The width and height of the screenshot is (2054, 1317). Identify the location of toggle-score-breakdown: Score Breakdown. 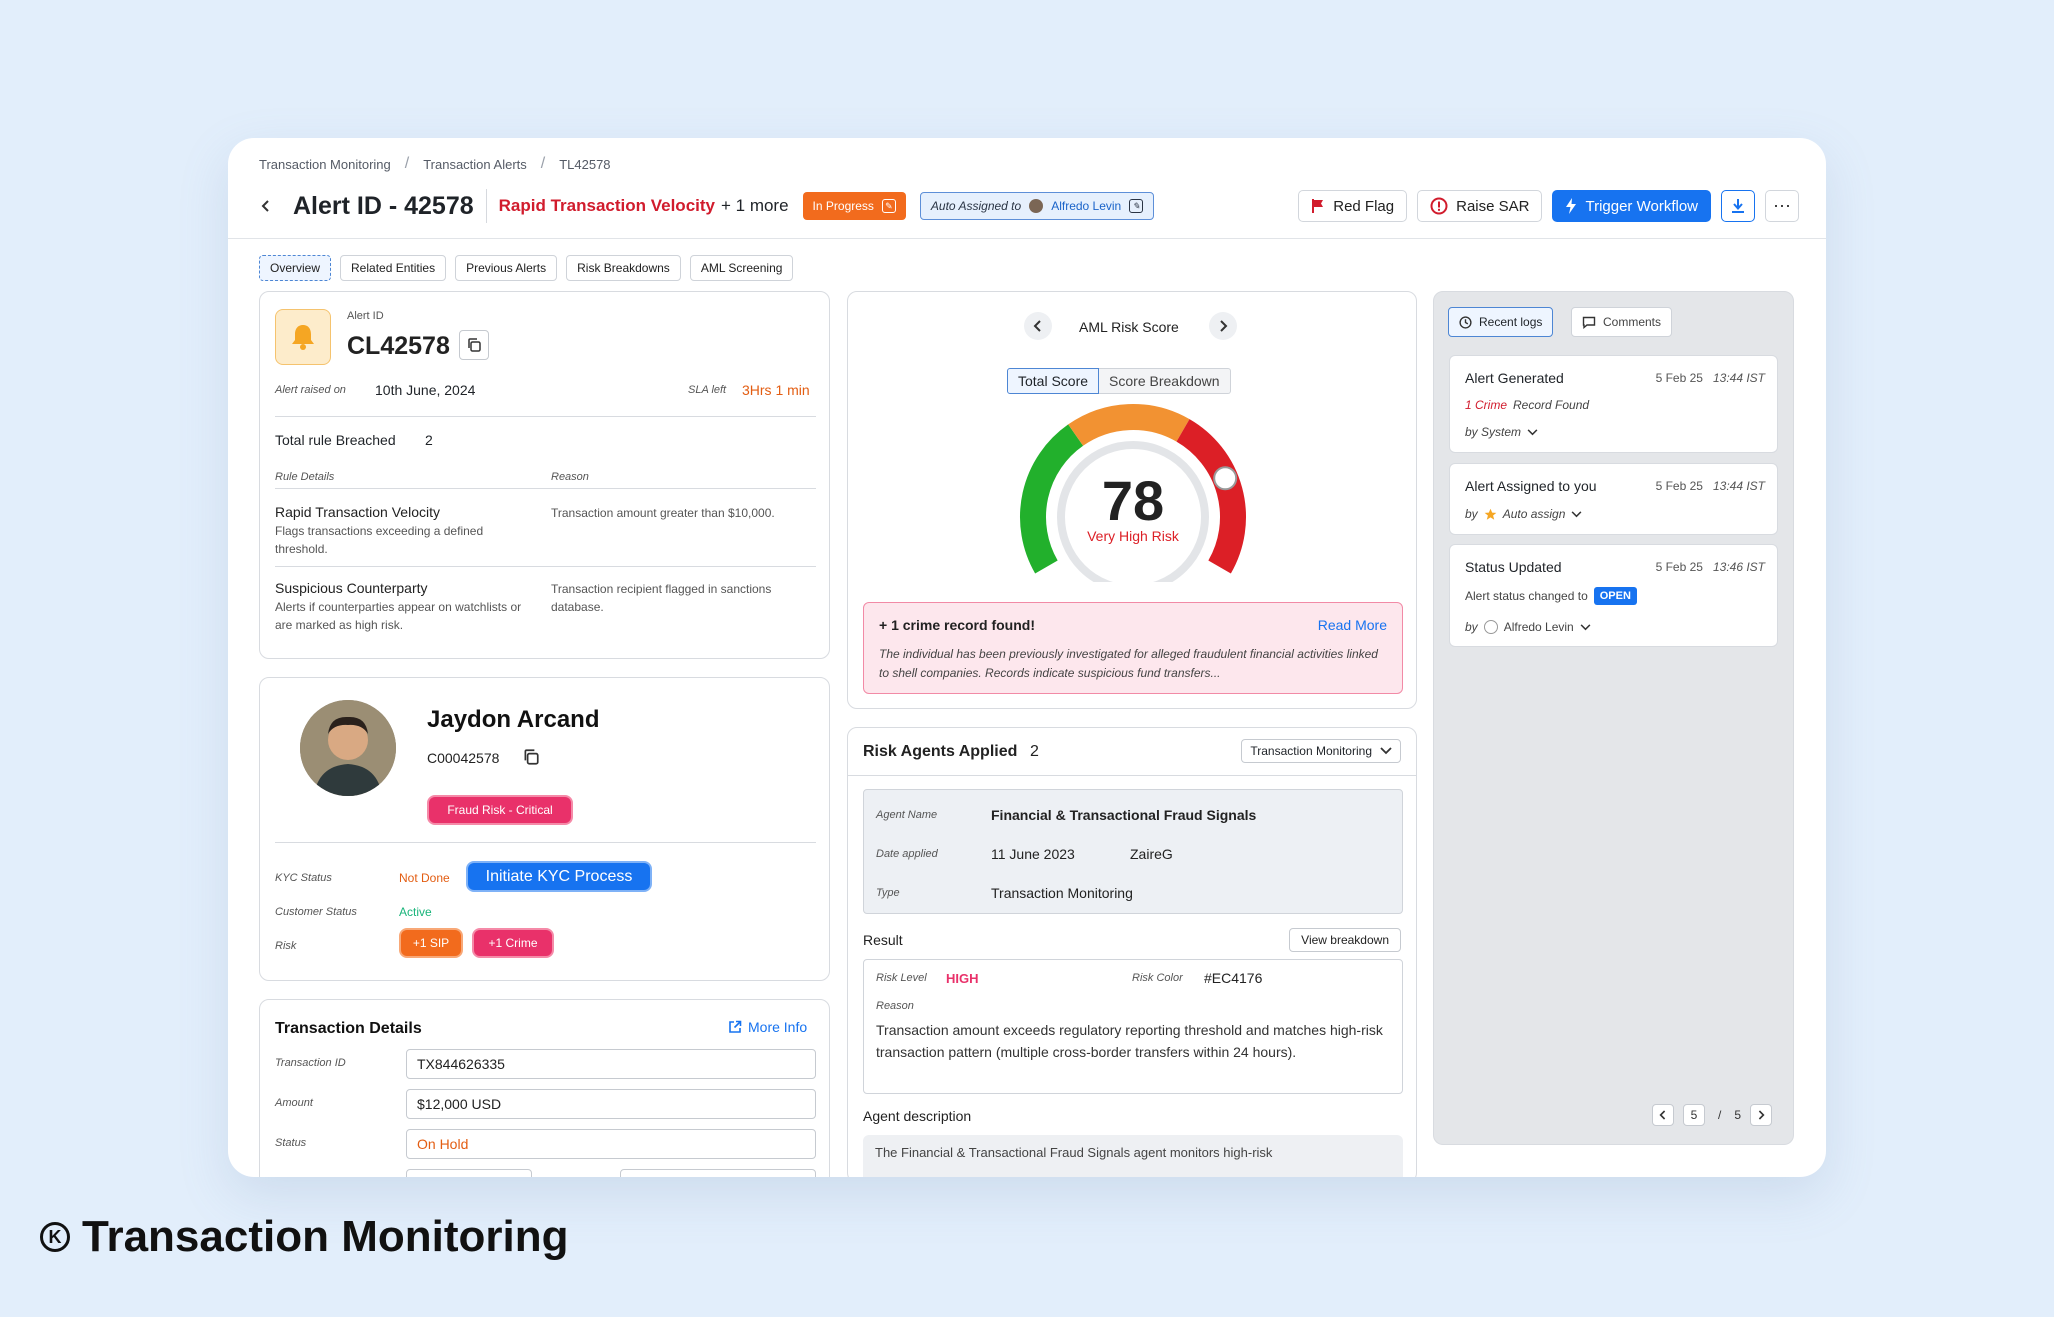
(1165, 381).